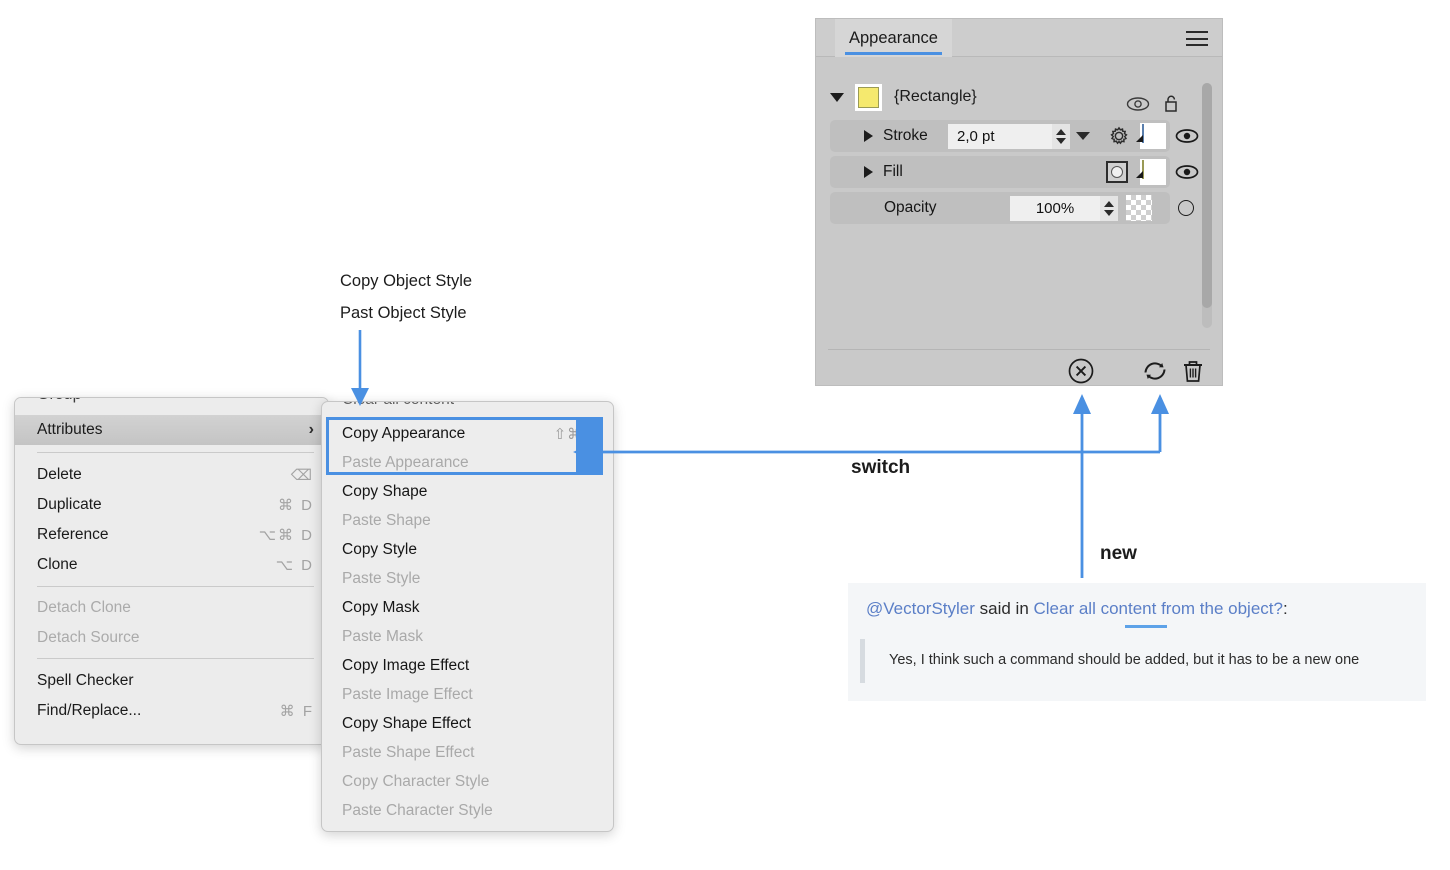 The height and width of the screenshot is (870, 1450). I want to click on menu-item-duplicate: Duplicate ⌘ D, so click(171, 505).